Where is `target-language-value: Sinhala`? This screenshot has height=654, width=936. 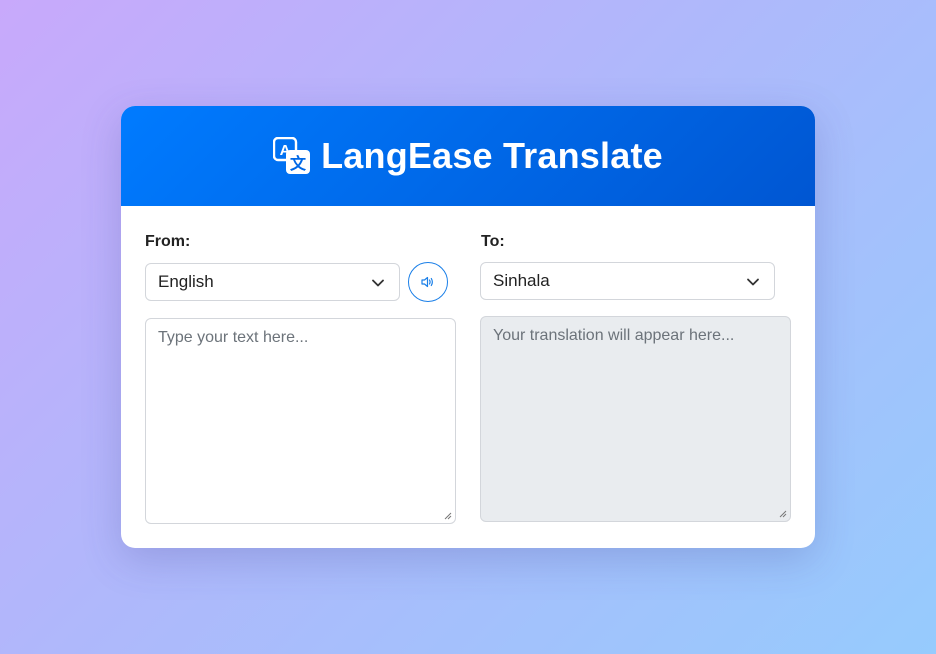 target-language-value: Sinhala is located at coordinates (521, 280).